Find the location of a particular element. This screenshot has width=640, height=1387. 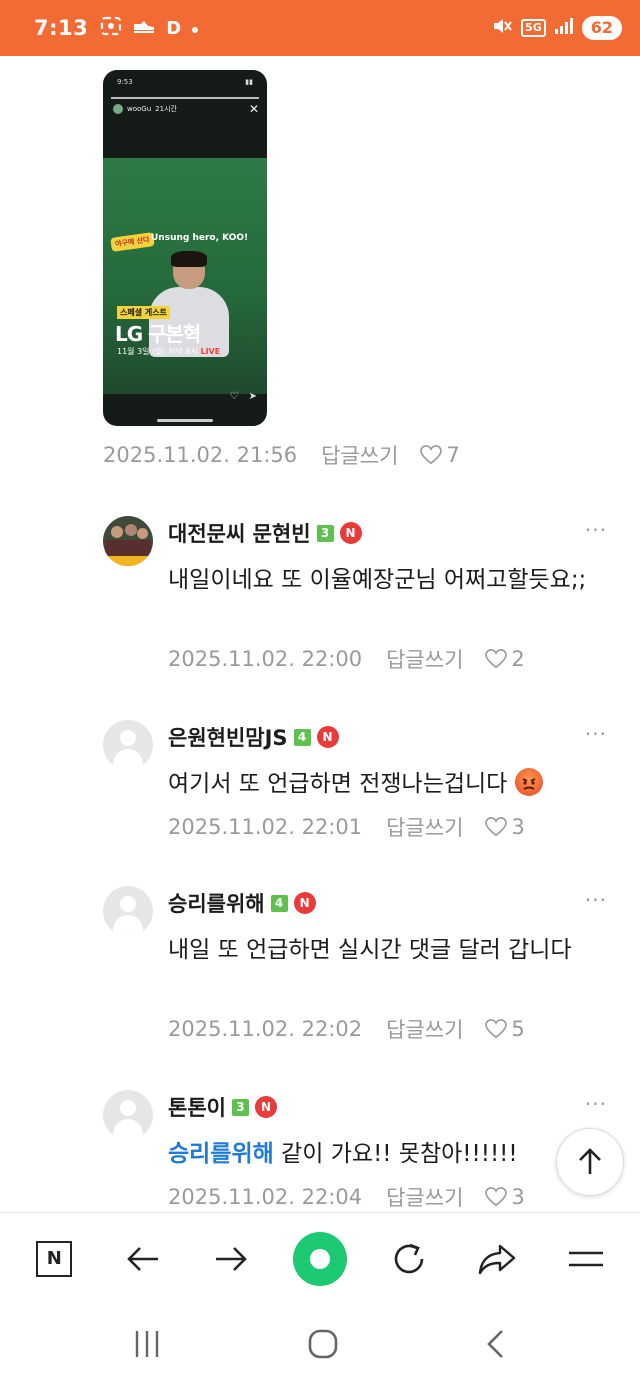

share-icon is located at coordinates (497, 1259).